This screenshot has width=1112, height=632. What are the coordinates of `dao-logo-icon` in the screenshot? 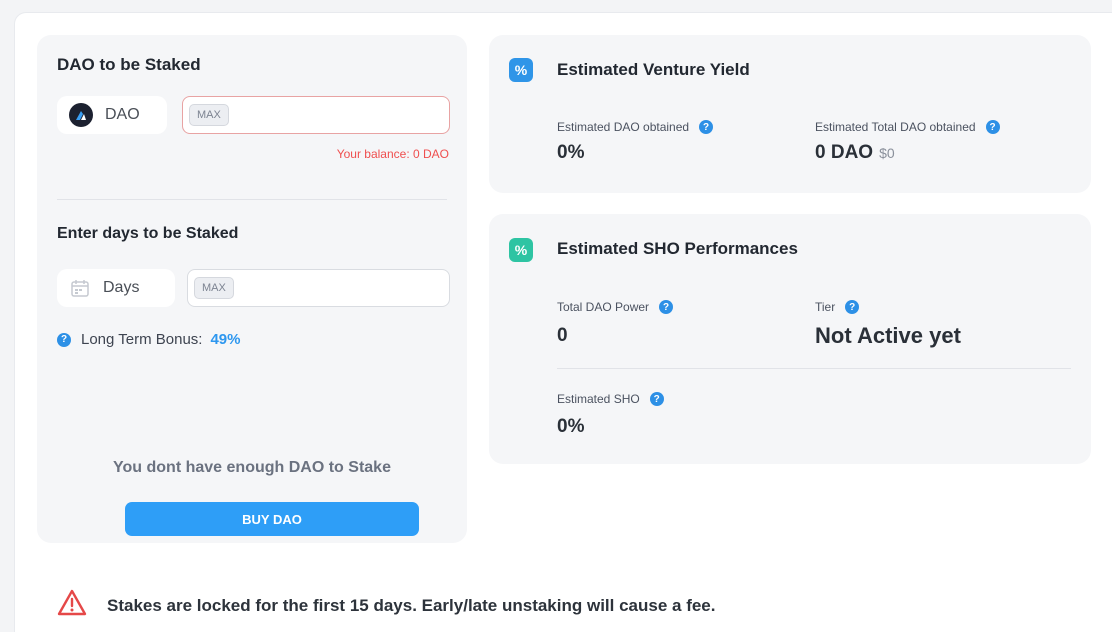 It's located at (81, 115).